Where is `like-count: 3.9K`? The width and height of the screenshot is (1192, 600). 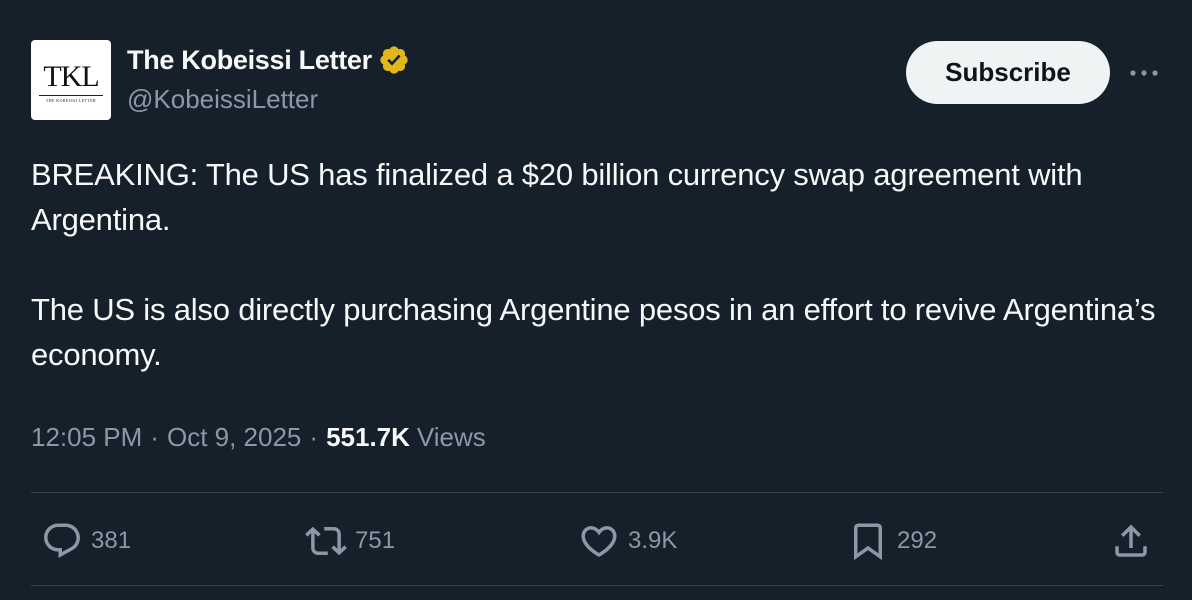
like-count: 3.9K is located at coordinates (653, 540).